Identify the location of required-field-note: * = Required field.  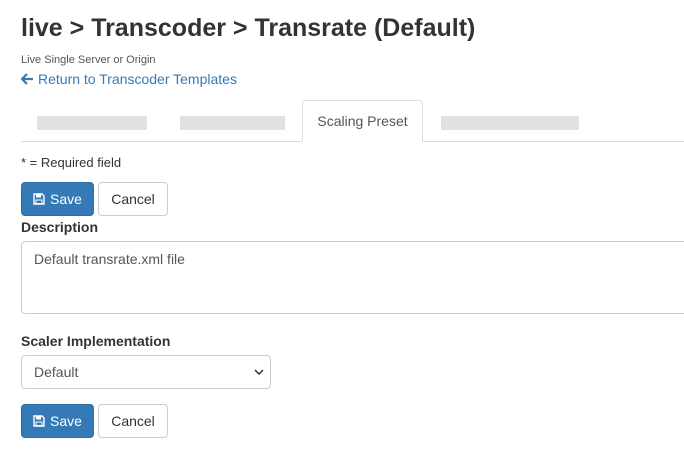
(71, 162).